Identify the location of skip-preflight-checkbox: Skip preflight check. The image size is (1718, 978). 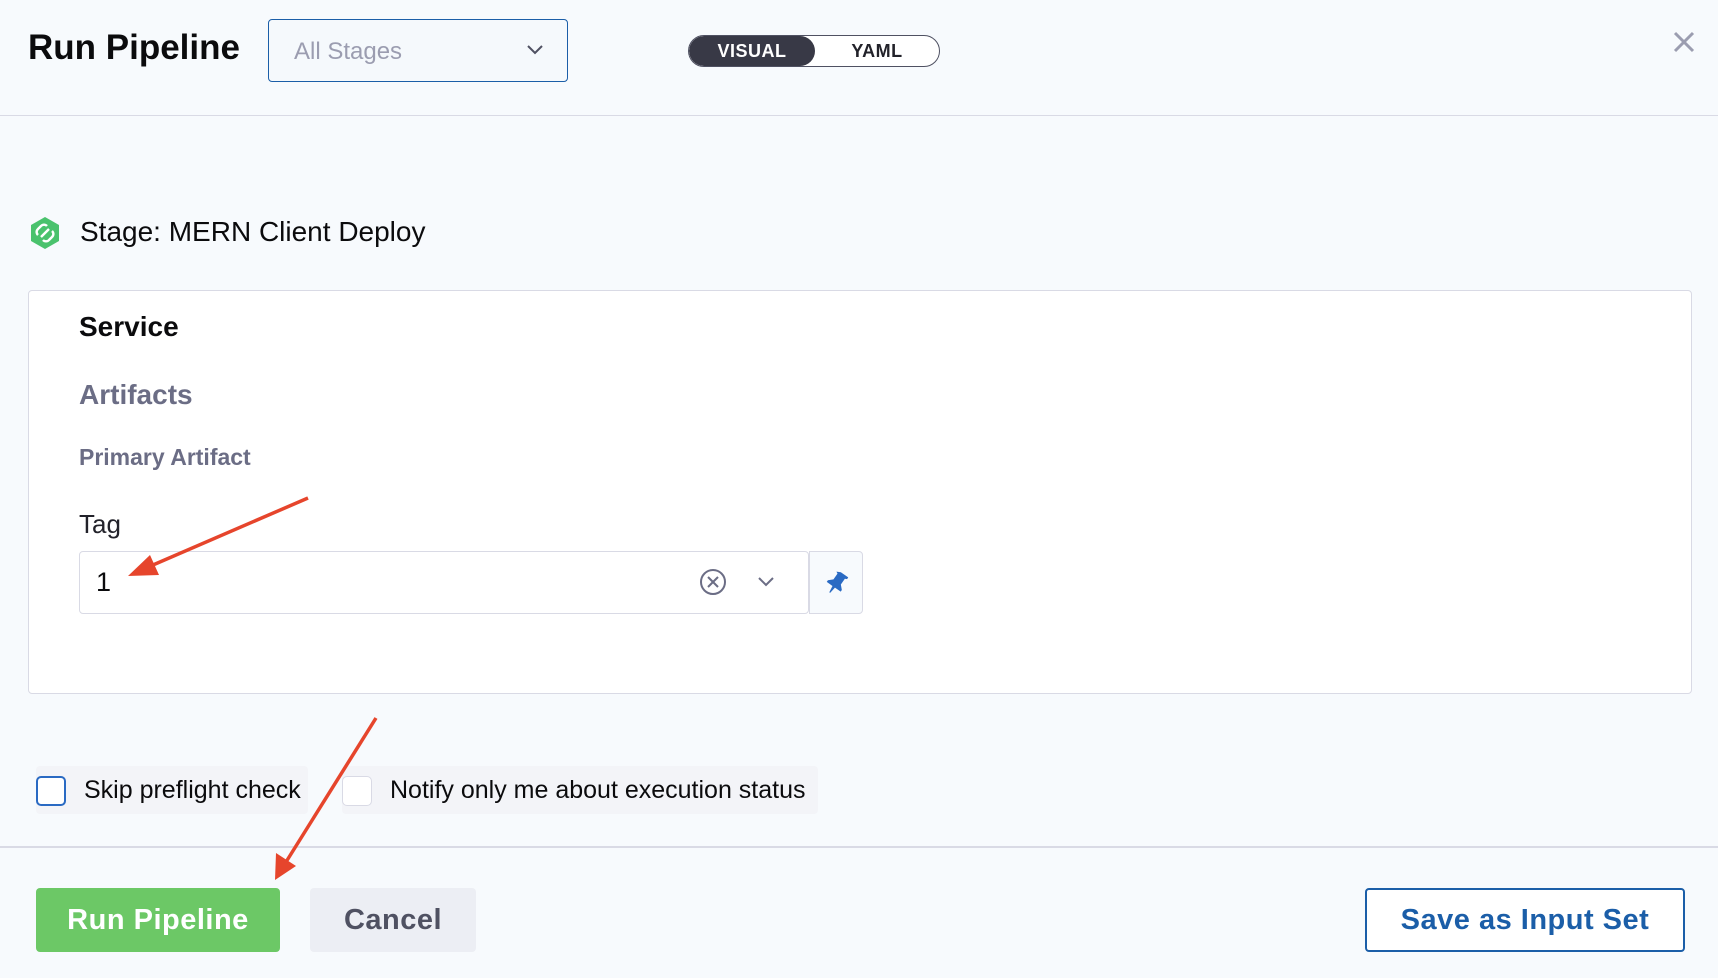
(172, 790).